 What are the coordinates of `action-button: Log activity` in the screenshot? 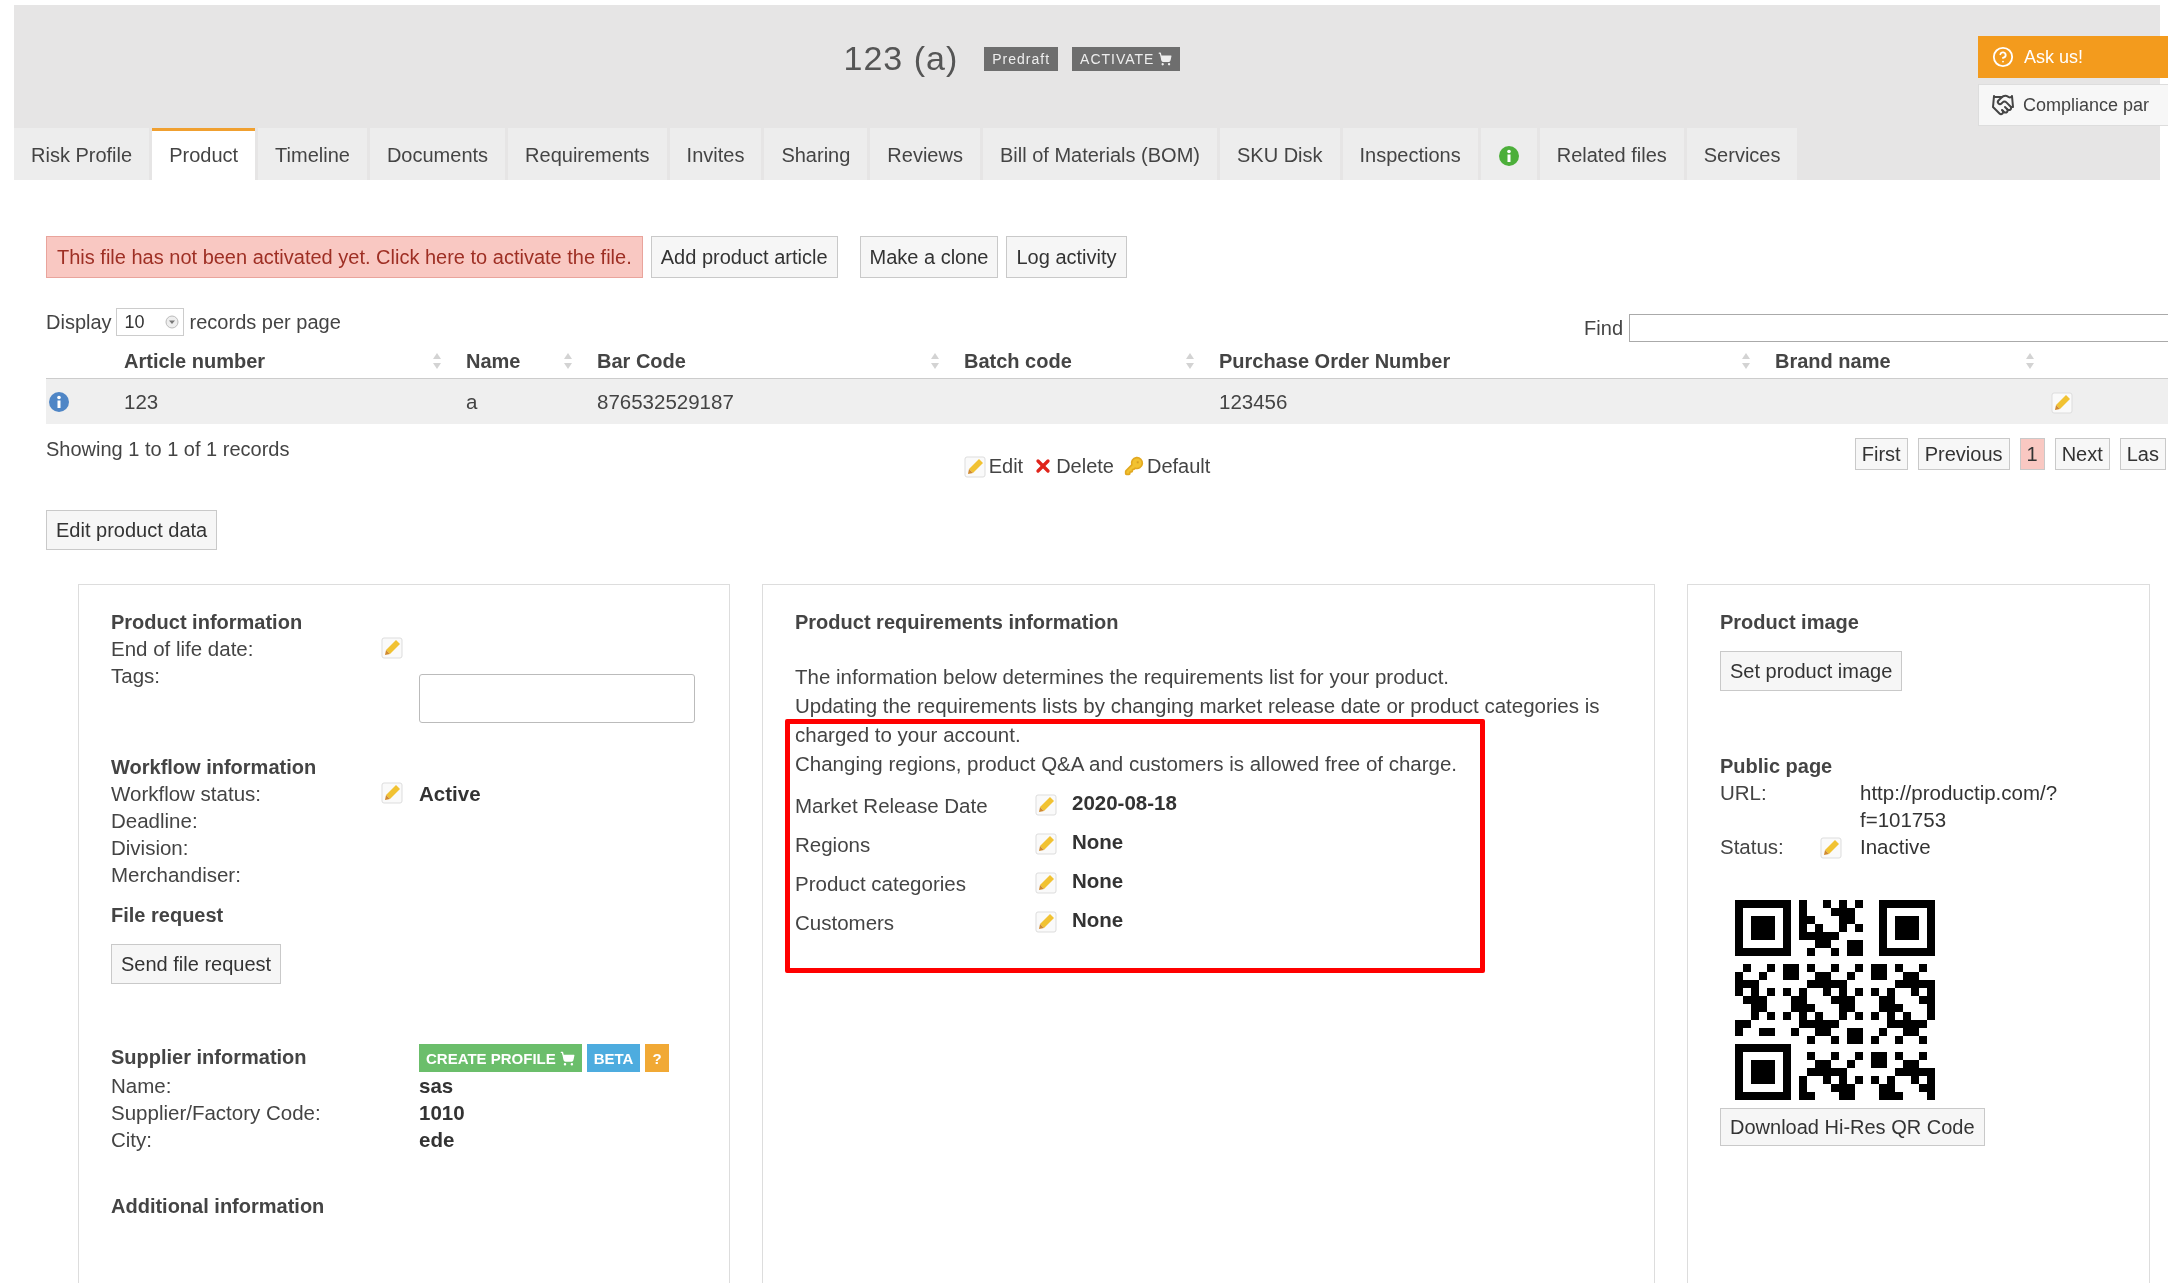 It's located at (1066, 257).